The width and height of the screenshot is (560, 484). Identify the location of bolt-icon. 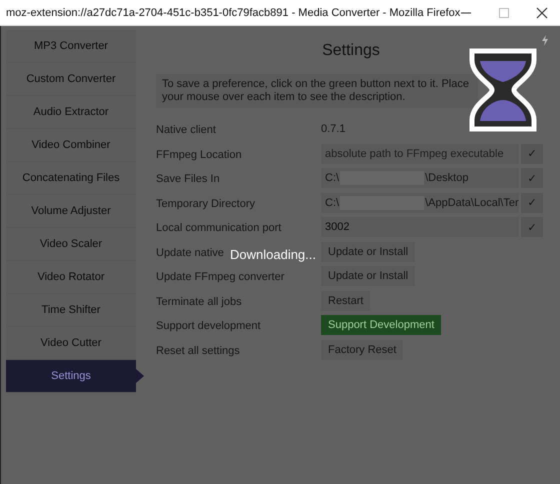
(545, 40).